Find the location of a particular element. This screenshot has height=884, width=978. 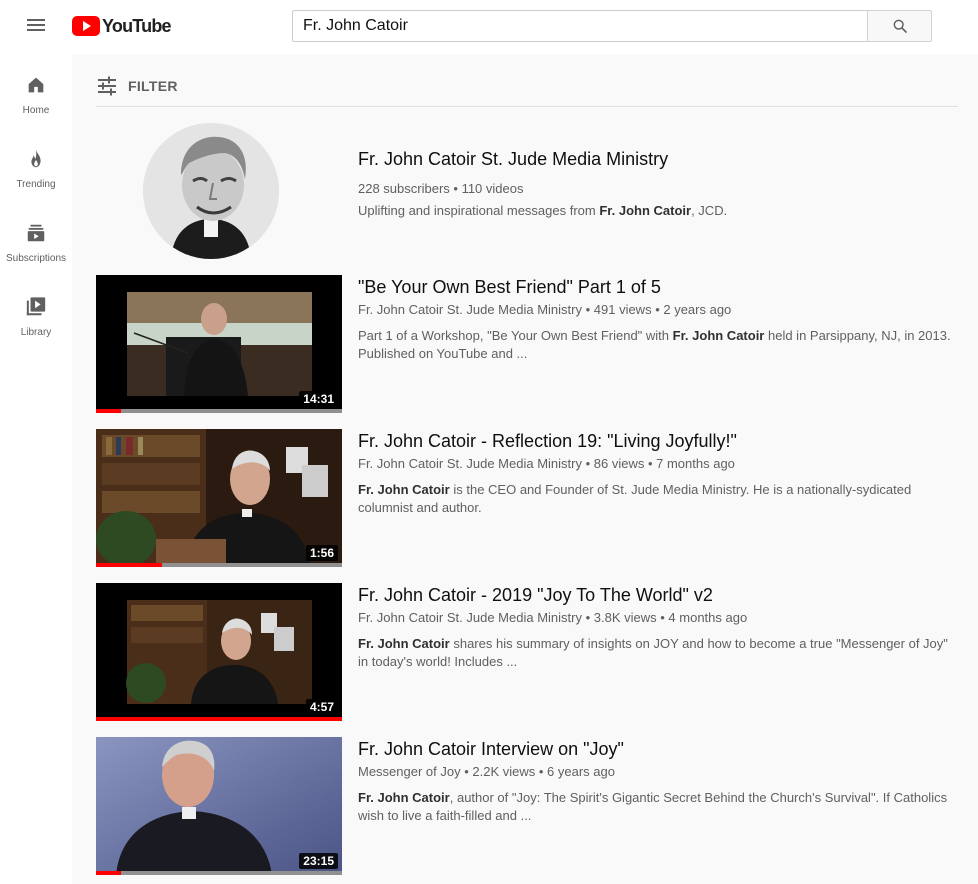

youtube-logo: YouTube is located at coordinates (122, 26).